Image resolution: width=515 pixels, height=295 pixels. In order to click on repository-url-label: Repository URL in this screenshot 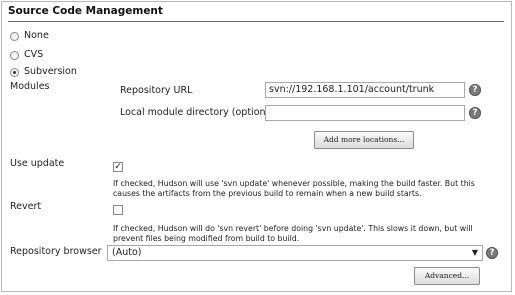, I will do `click(156, 90)`.